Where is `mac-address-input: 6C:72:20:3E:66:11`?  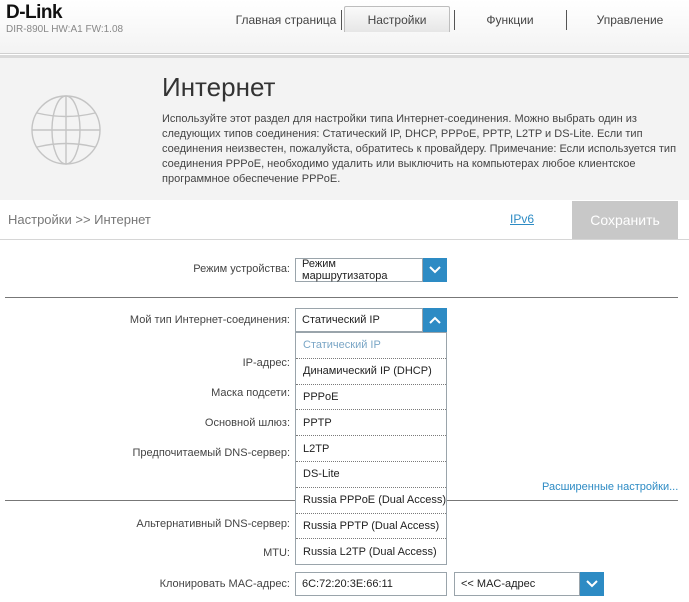 mac-address-input: 6C:72:20:3E:66:11 is located at coordinates (371, 584).